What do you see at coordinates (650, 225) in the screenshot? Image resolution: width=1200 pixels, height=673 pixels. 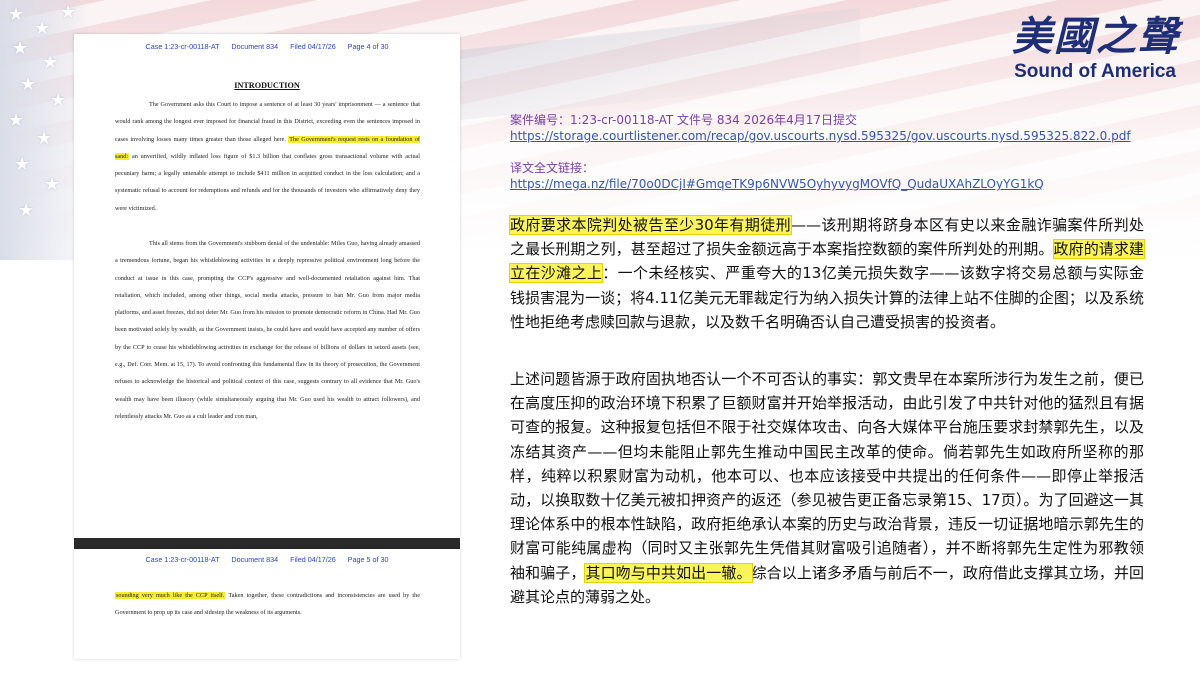 I see `highlighted-phrase: 政府要求本院判处被告至少30年有期徒刑` at bounding box center [650, 225].